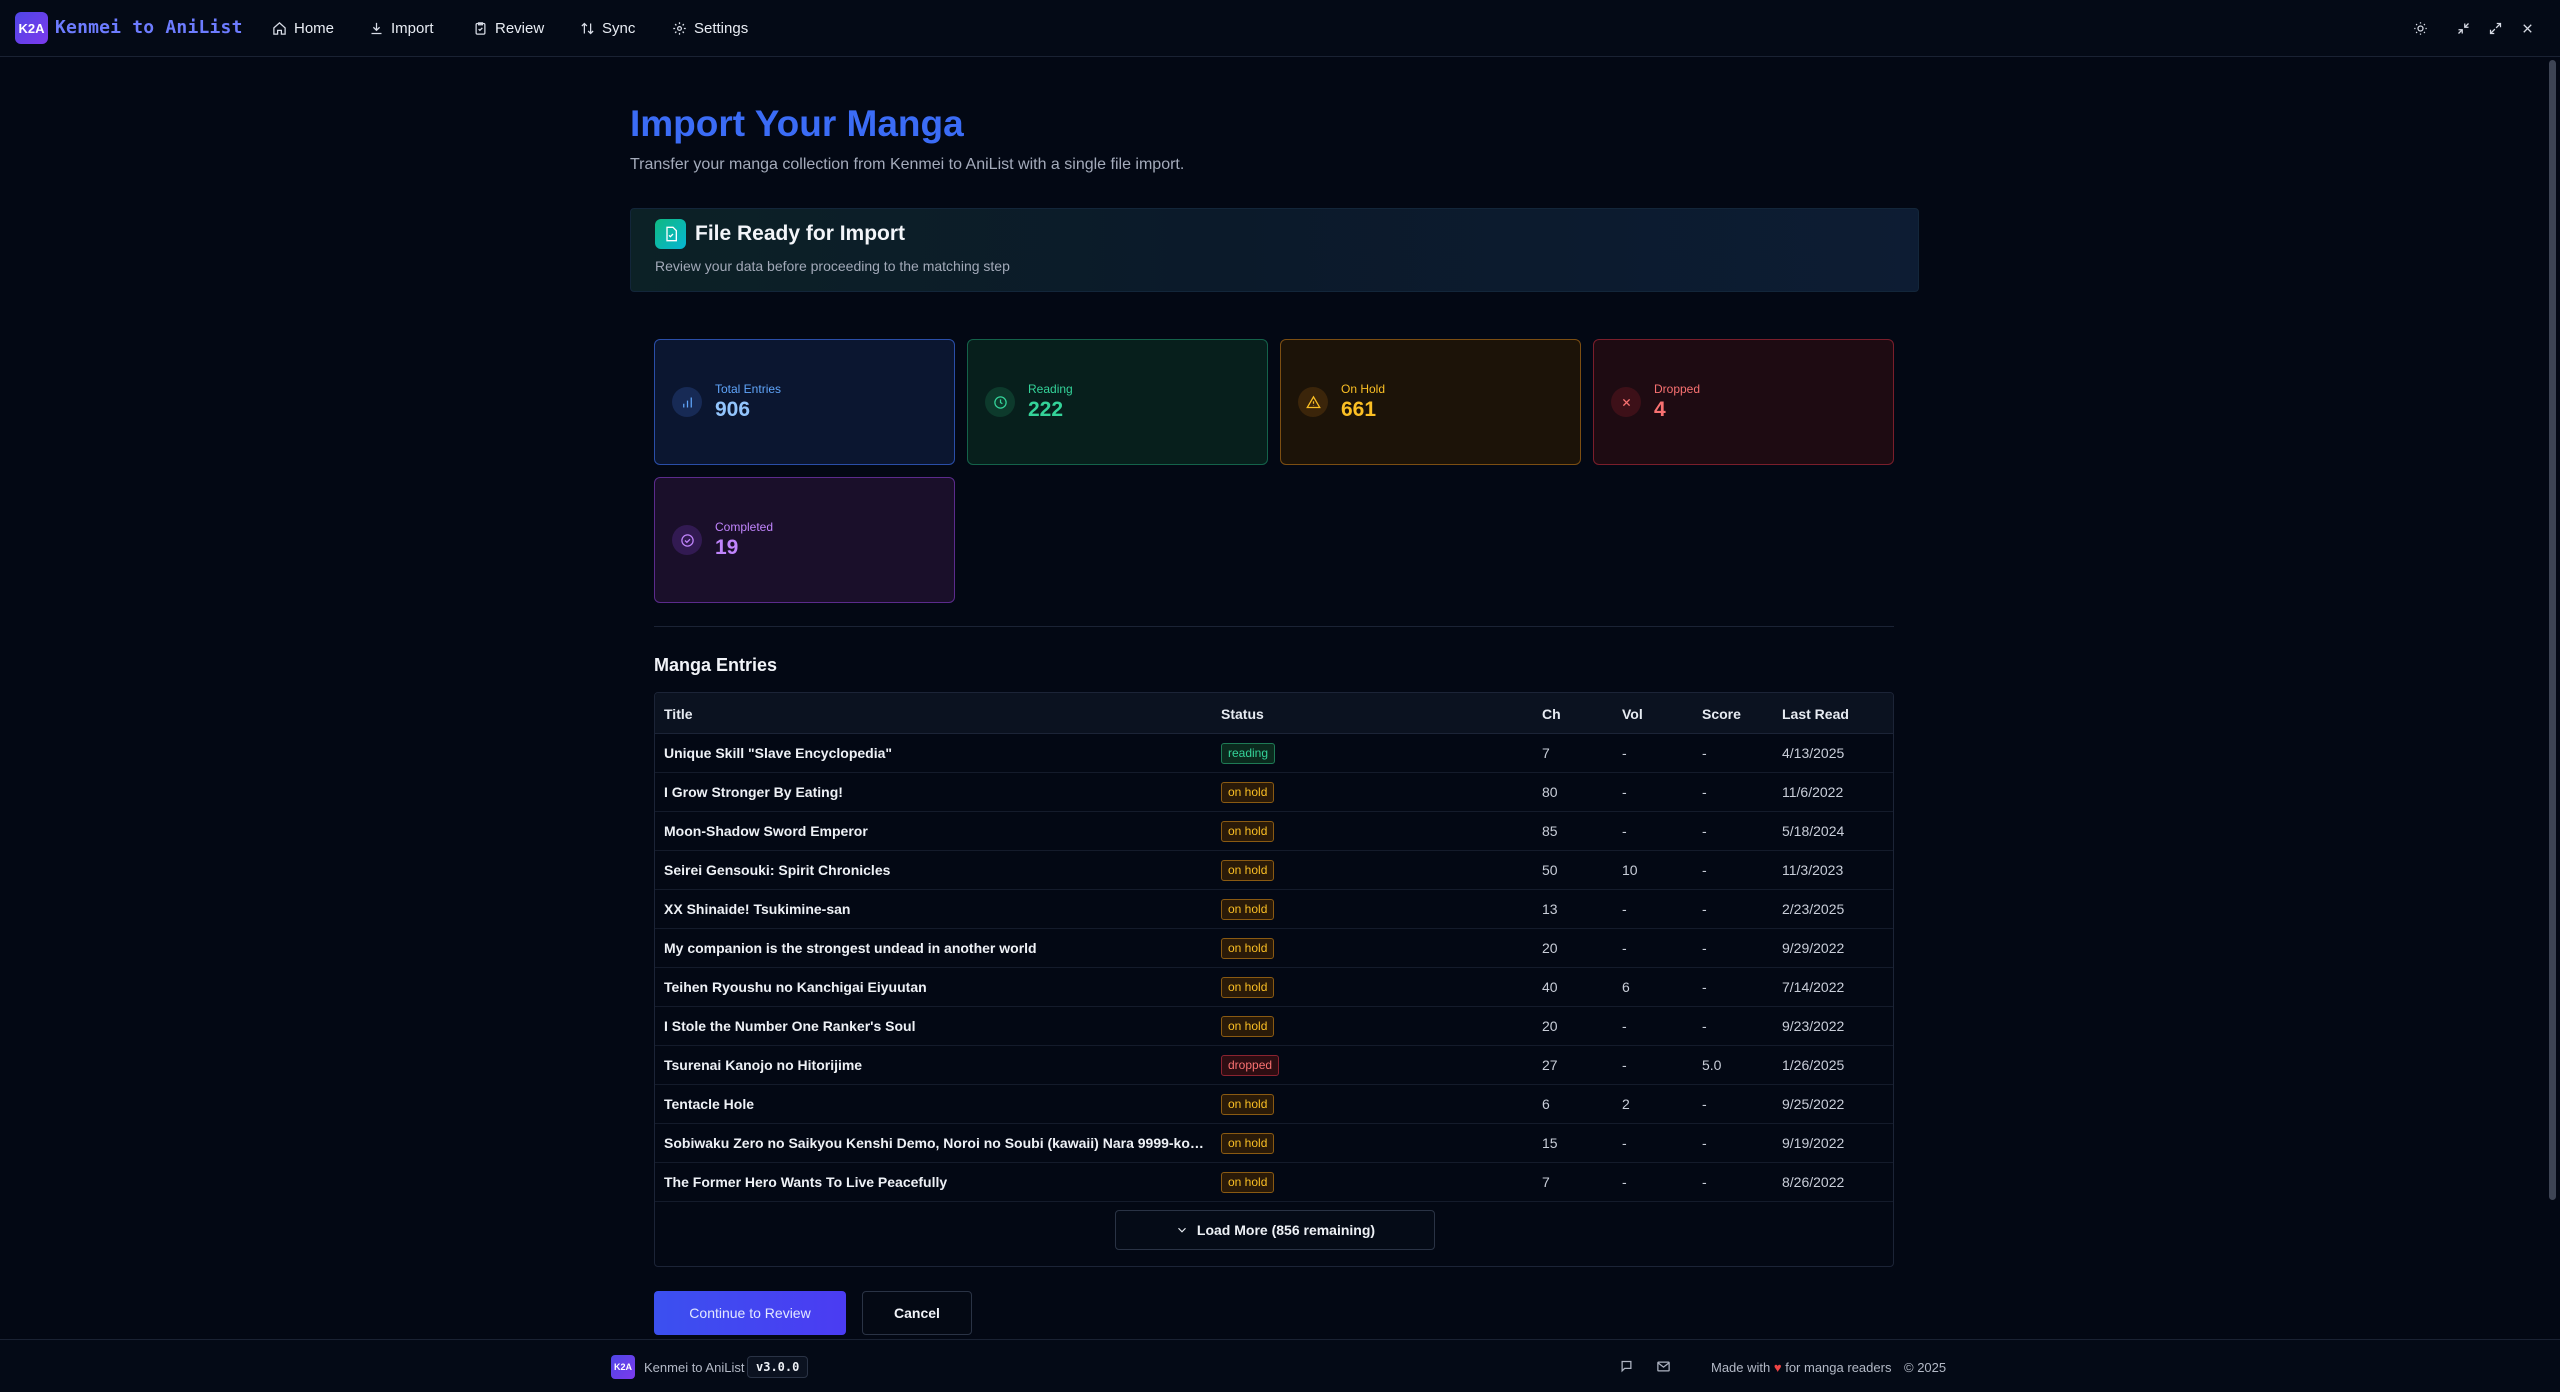 The image size is (2560, 1392). What do you see at coordinates (1813, 753) in the screenshot?
I see `last-read-date: 4/13/2025` at bounding box center [1813, 753].